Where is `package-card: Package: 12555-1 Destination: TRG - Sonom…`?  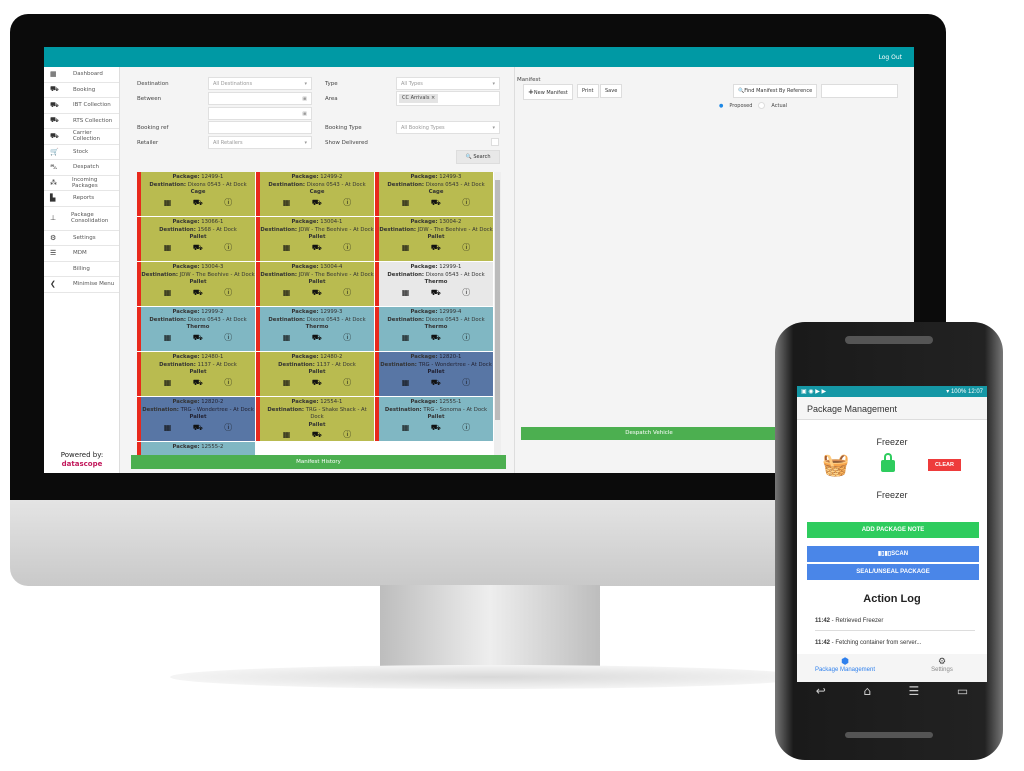
package-card: Package: 12555-1 Destination: TRG - Sonom… is located at coordinates (434, 419).